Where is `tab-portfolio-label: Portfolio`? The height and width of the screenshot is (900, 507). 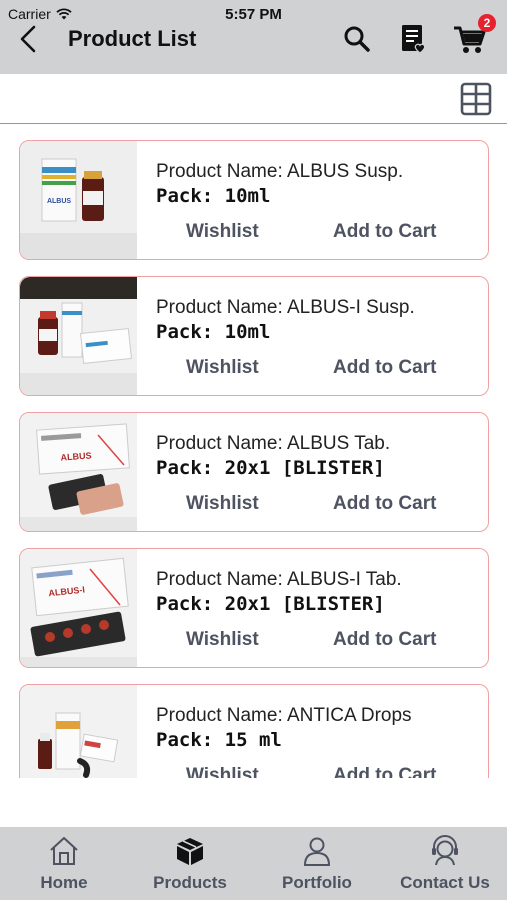
tab-portfolio-label: Portfolio is located at coordinates (317, 882).